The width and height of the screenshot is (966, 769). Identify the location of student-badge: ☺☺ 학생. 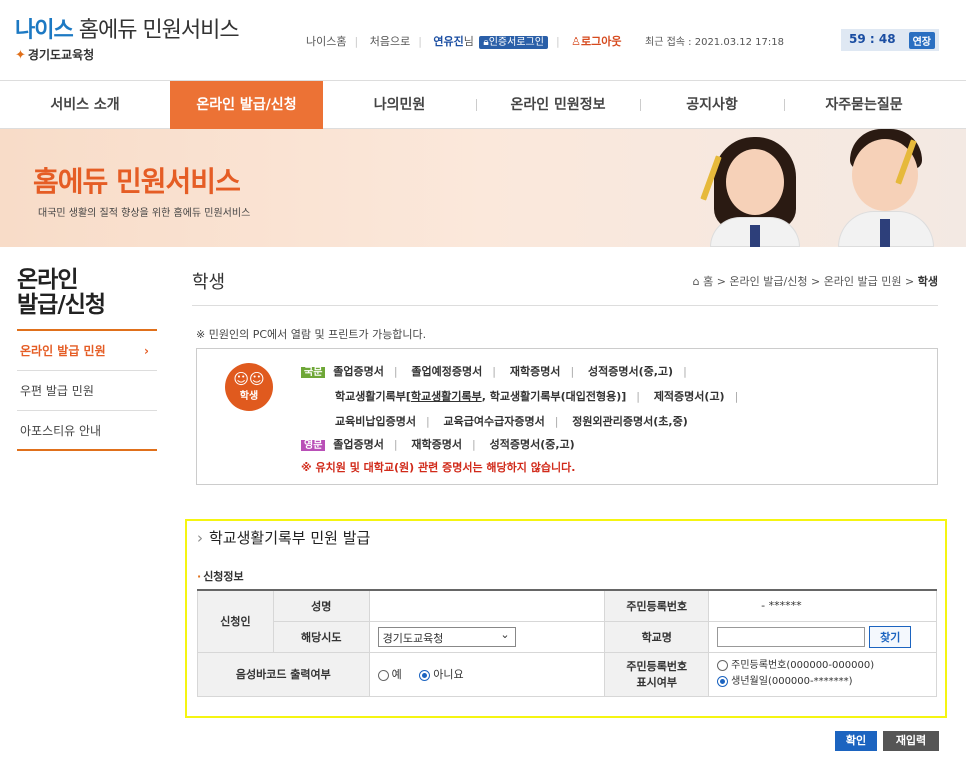
(249, 387).